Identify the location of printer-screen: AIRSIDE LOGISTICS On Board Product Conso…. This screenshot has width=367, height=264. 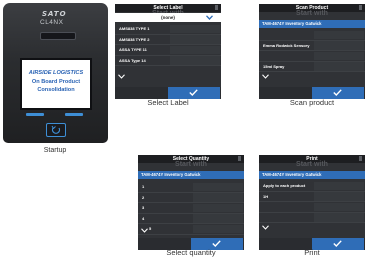
(56, 84).